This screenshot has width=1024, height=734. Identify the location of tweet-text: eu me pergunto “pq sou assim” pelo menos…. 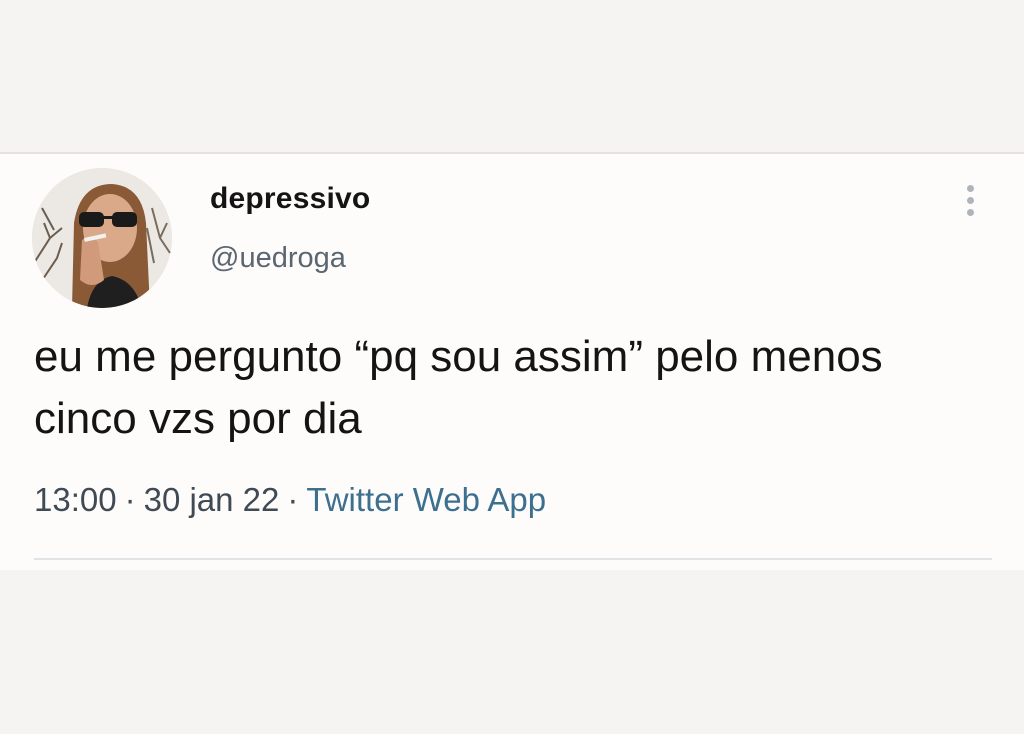
(458, 387).